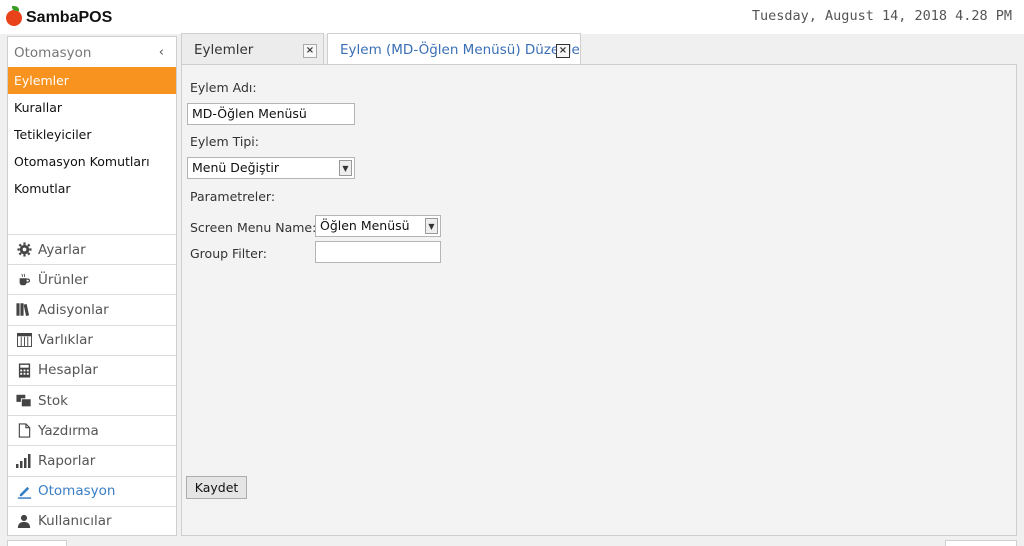 This screenshot has height=546, width=1024. What do you see at coordinates (24, 340) in the screenshot?
I see `table-icon` at bounding box center [24, 340].